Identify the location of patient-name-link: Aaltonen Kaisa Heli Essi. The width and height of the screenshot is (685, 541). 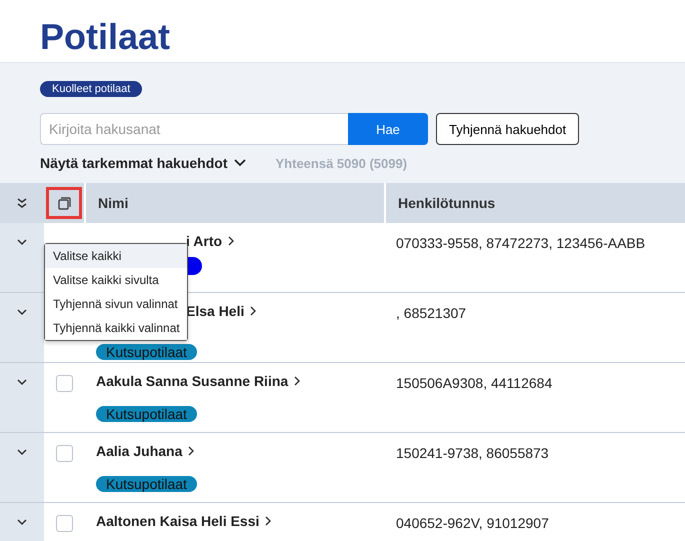
(184, 521).